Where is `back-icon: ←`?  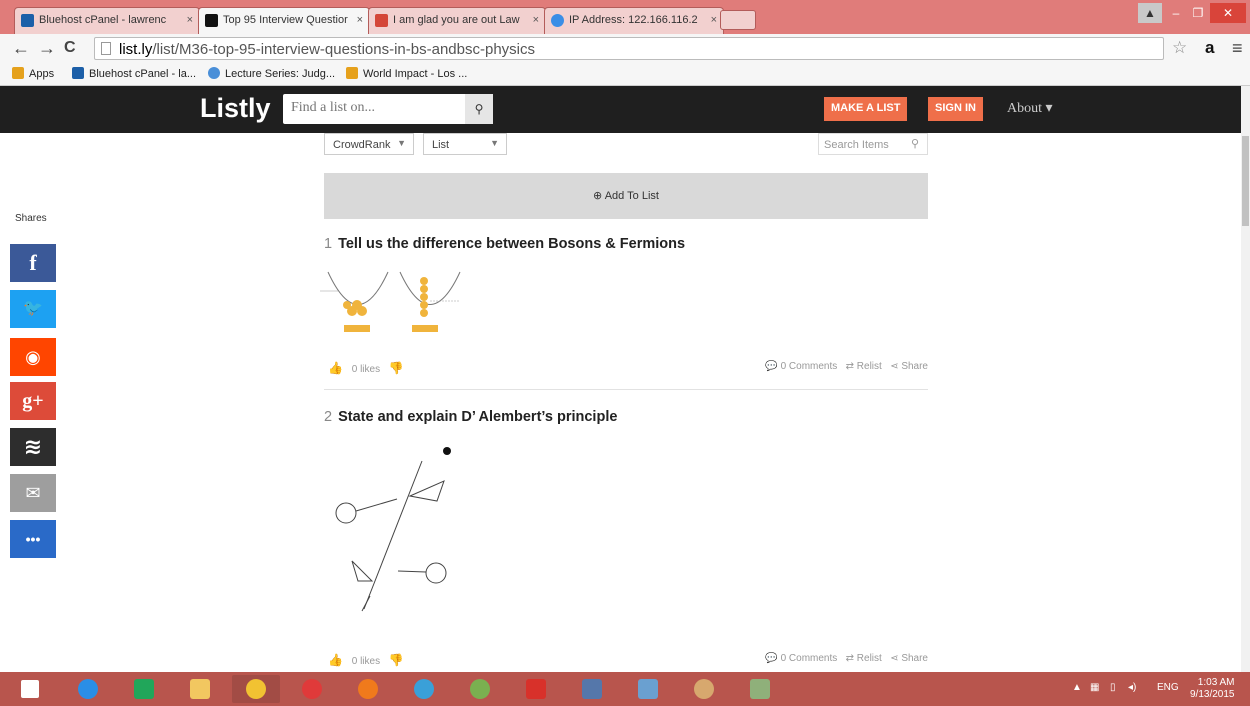
back-icon: ← is located at coordinates (21, 48).